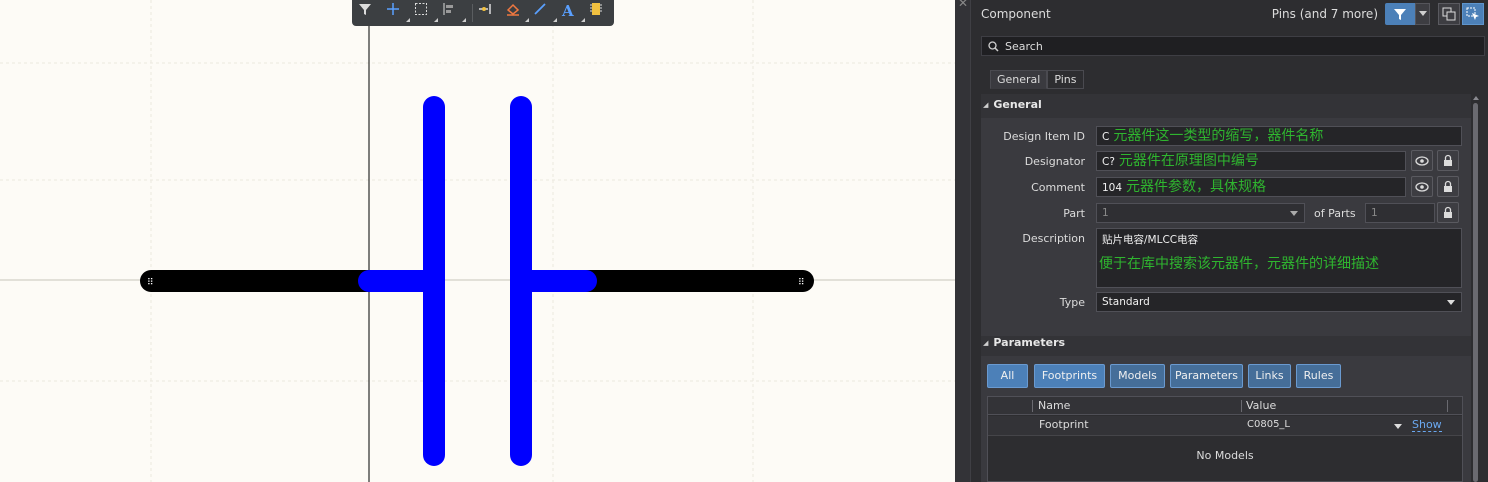 The width and height of the screenshot is (1488, 482). I want to click on search-input, so click(1235, 46).